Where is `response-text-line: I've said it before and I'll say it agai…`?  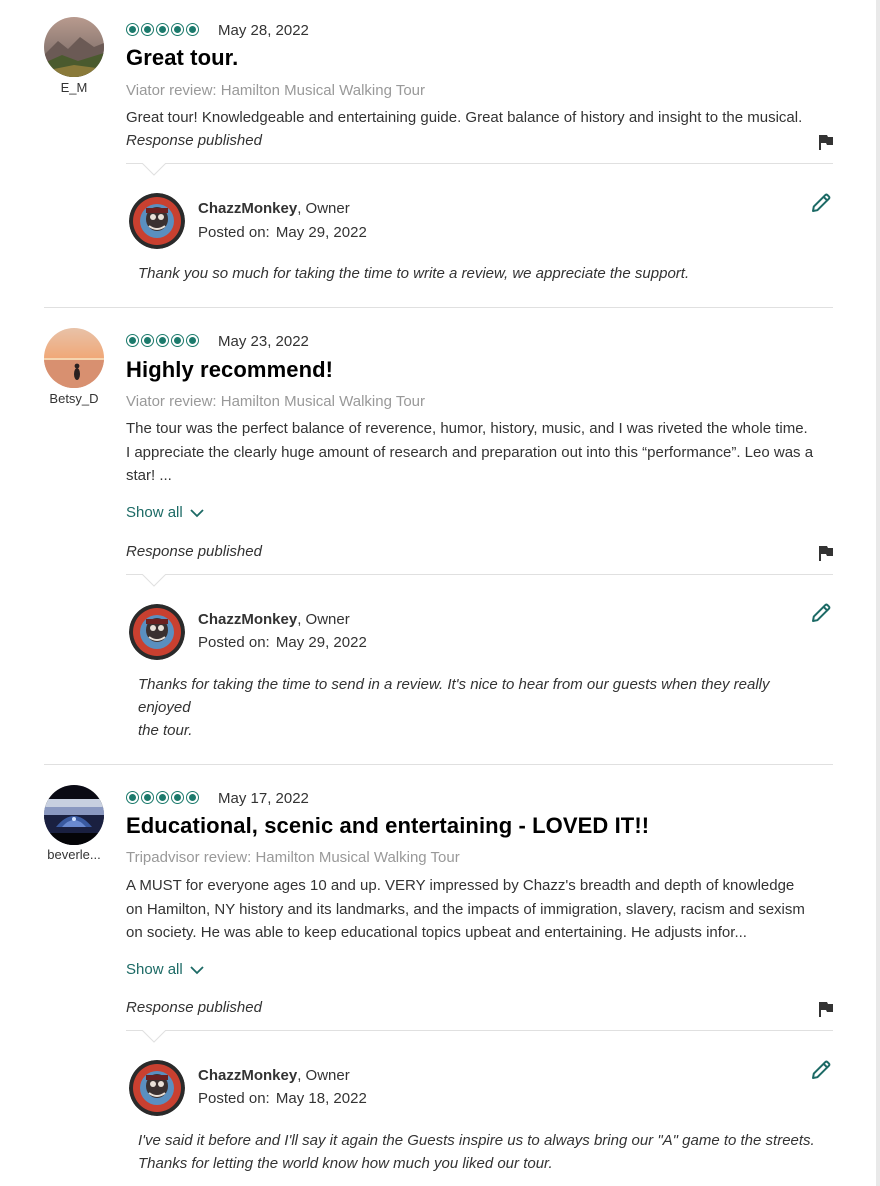 response-text-line: I've said it before and I'll say it agai… is located at coordinates (476, 1140).